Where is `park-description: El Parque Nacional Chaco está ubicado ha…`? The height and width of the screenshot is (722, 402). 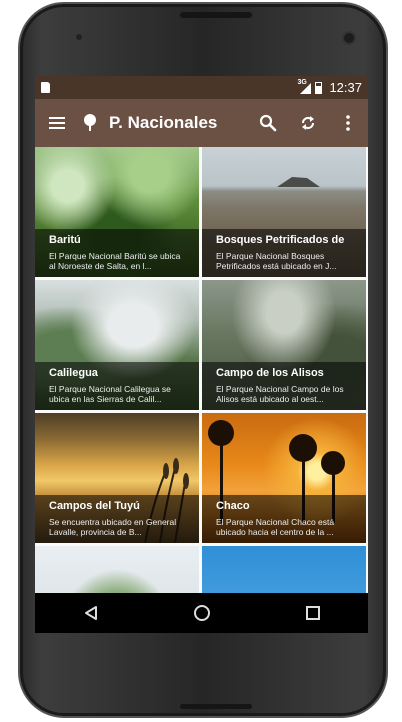
park-description: El Parque Nacional Chaco está ubicado ha… is located at coordinates (275, 527).